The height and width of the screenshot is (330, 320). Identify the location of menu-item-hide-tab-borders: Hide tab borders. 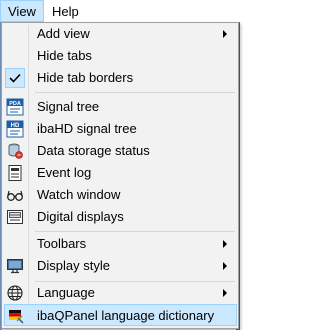
(120, 78).